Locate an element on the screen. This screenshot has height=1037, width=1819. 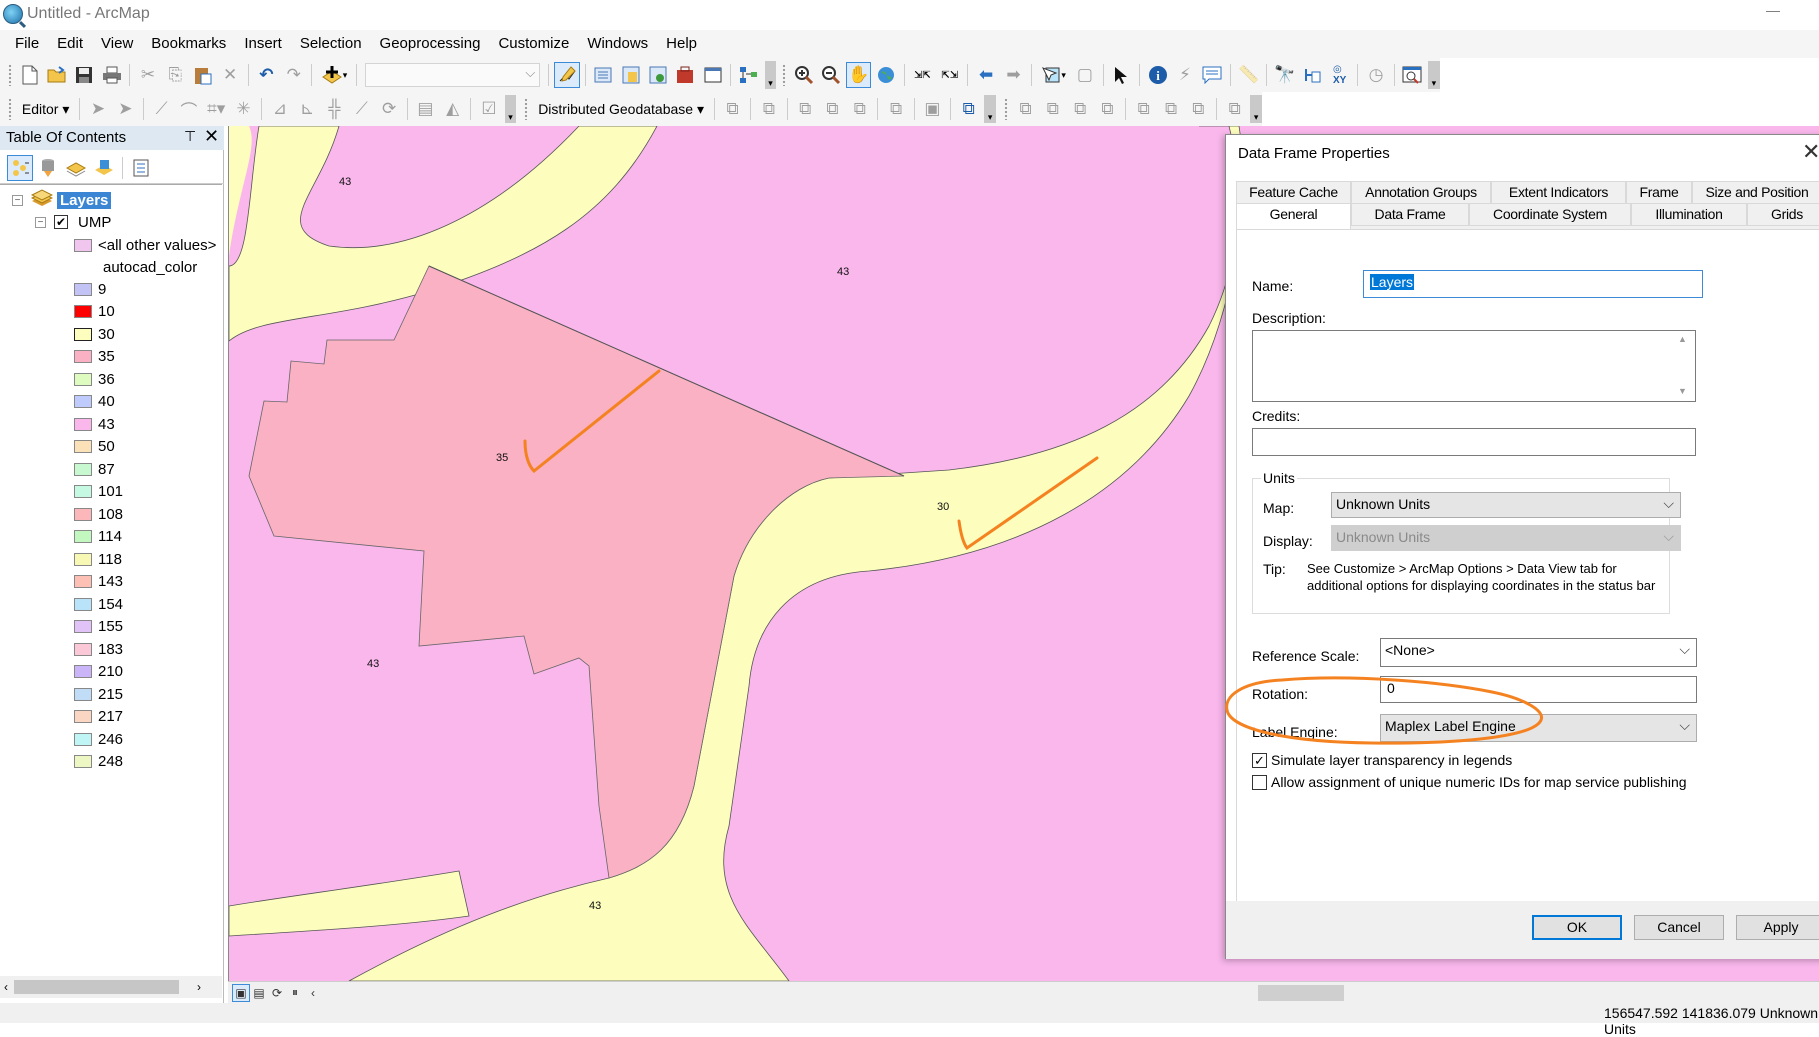
tab-size-and-position: Size and Position is located at coordinates (1755, 192).